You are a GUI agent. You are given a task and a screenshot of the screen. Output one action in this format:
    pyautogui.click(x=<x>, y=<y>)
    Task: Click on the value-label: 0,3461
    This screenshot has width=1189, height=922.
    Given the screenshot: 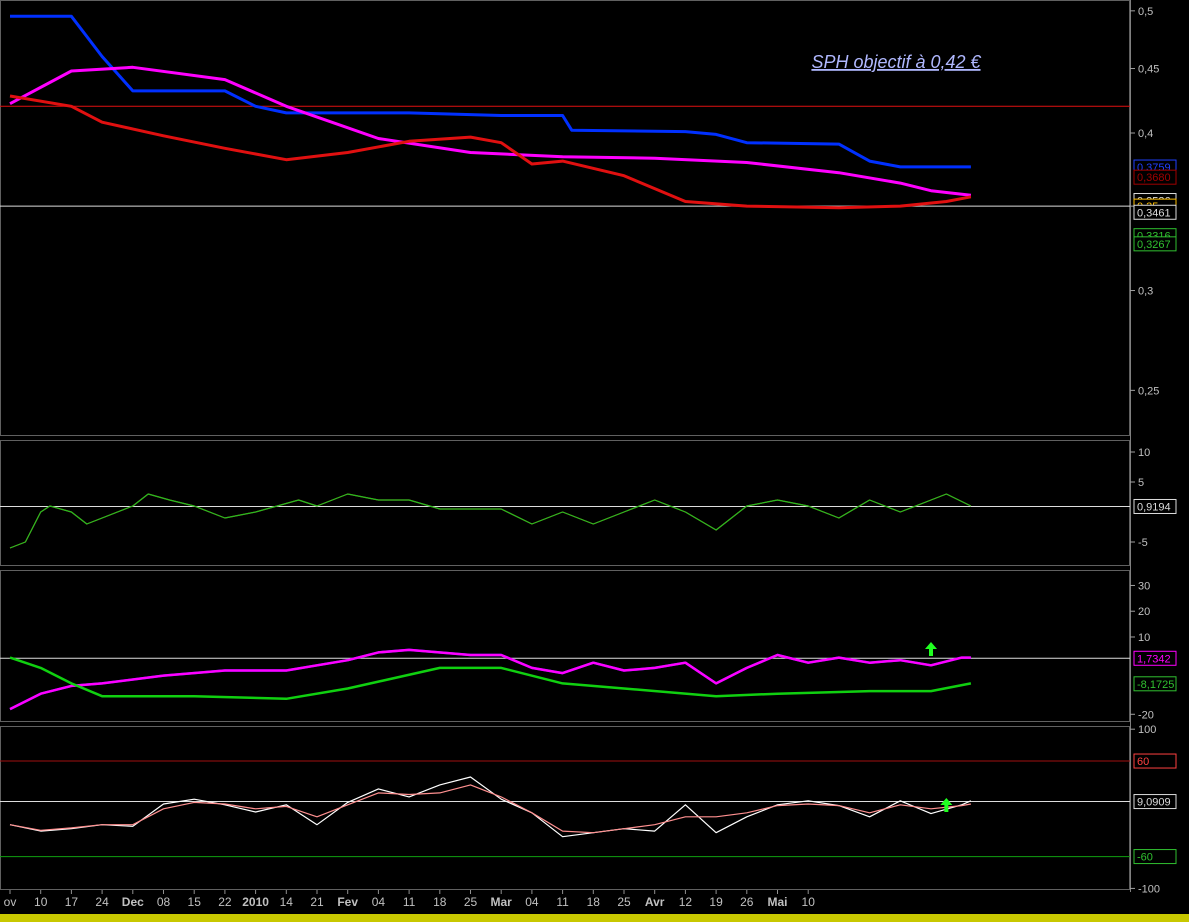 What is the action you would take?
    pyautogui.click(x=1154, y=213)
    